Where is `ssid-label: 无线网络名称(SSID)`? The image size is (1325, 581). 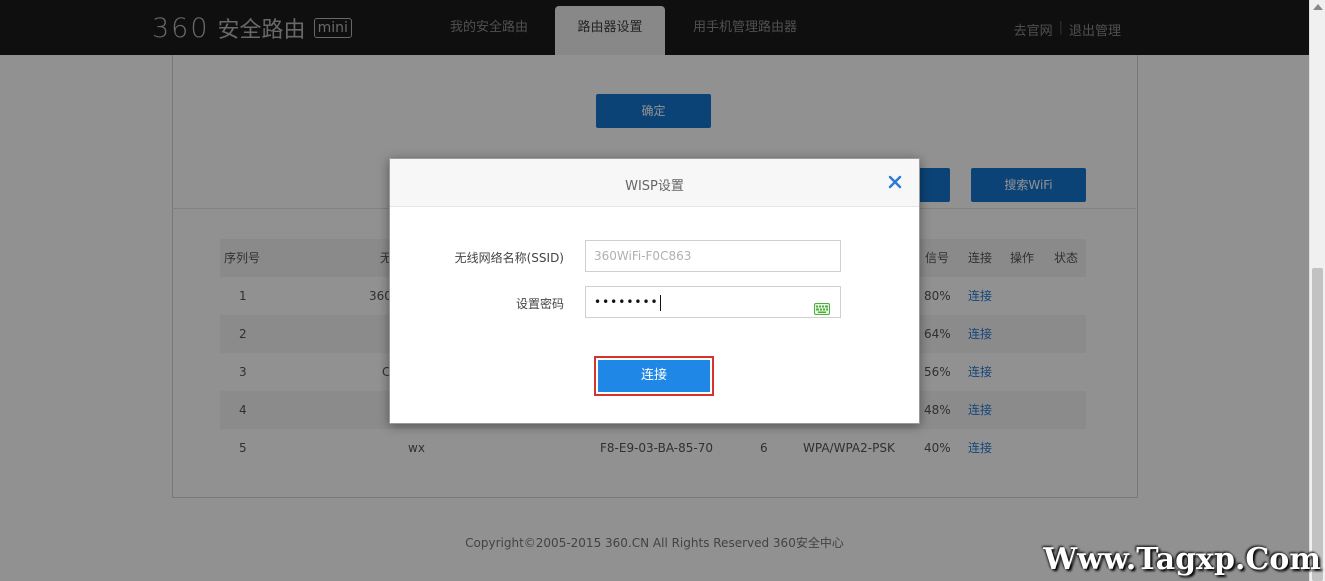 ssid-label: 无线网络名称(SSID) is located at coordinates (509, 258).